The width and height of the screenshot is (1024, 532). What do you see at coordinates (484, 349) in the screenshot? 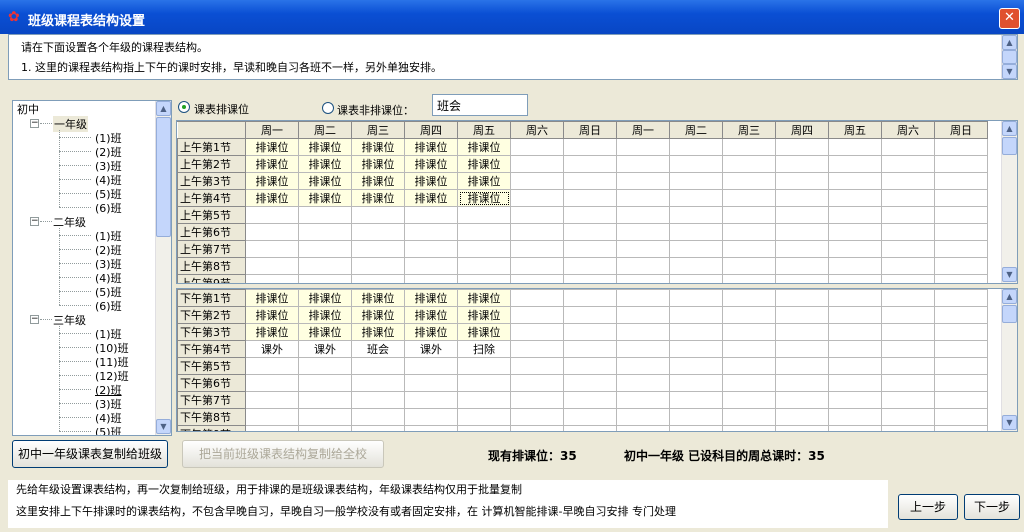
I see `schedule-cell: 扫除` at bounding box center [484, 349].